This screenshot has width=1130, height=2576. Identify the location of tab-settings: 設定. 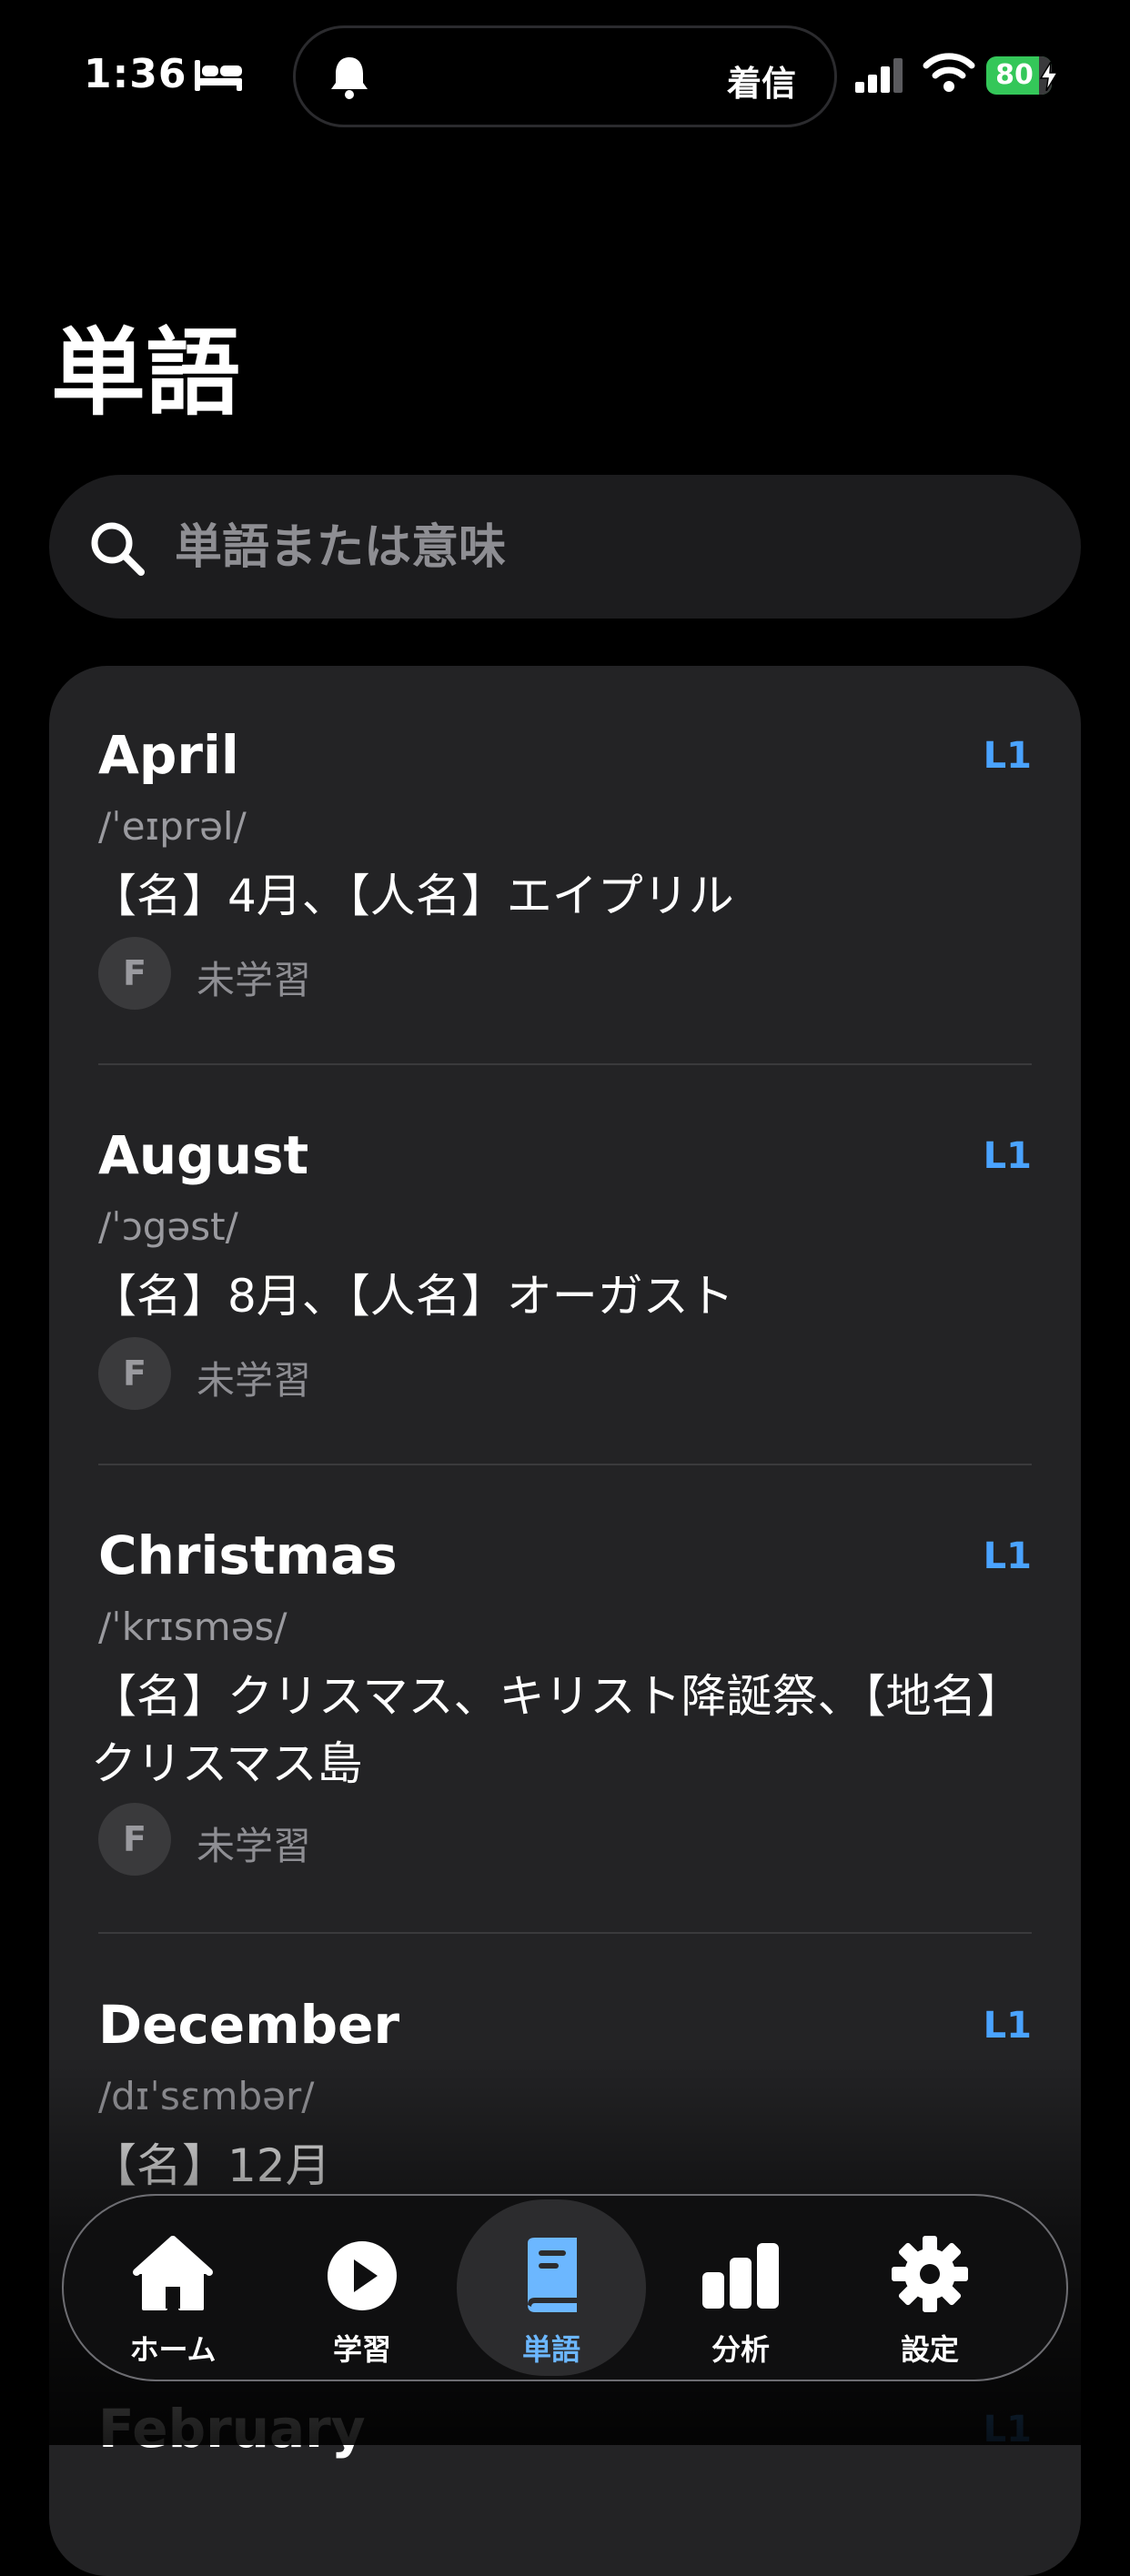
(930, 2287).